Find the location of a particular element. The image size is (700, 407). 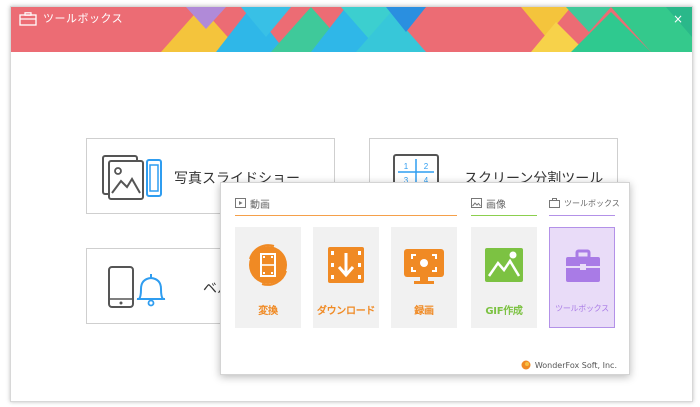

section-toolbox-header: ツールボックス is located at coordinates (584, 203).